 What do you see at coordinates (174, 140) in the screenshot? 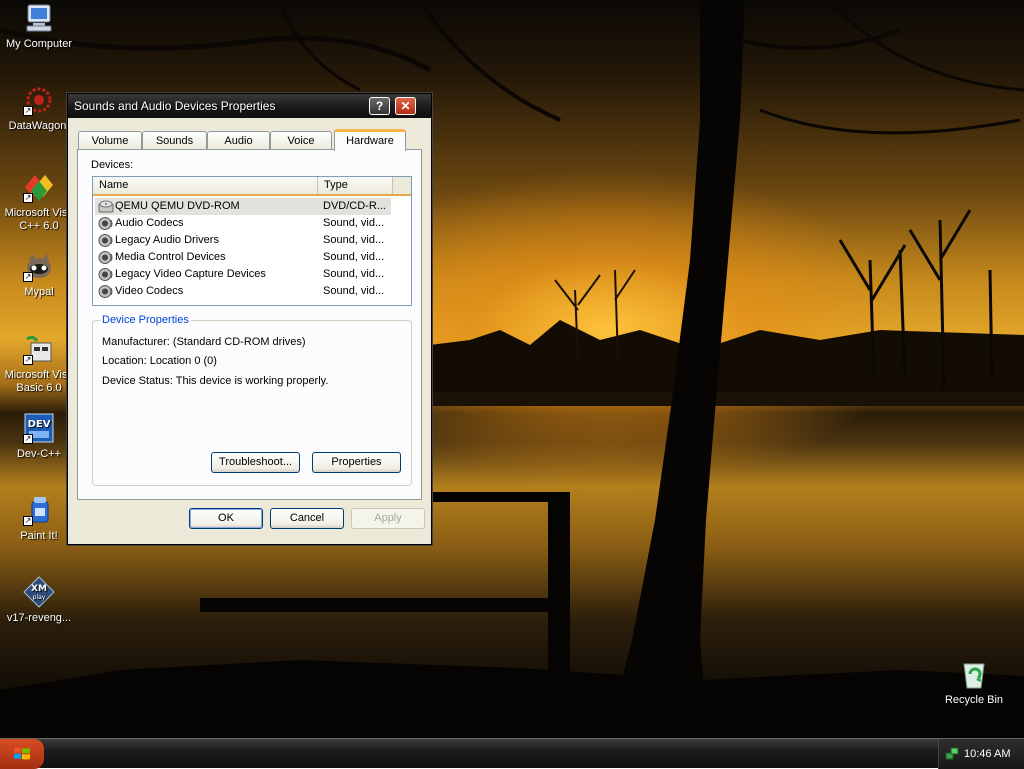
I see `tab-sounds: Sounds` at bounding box center [174, 140].